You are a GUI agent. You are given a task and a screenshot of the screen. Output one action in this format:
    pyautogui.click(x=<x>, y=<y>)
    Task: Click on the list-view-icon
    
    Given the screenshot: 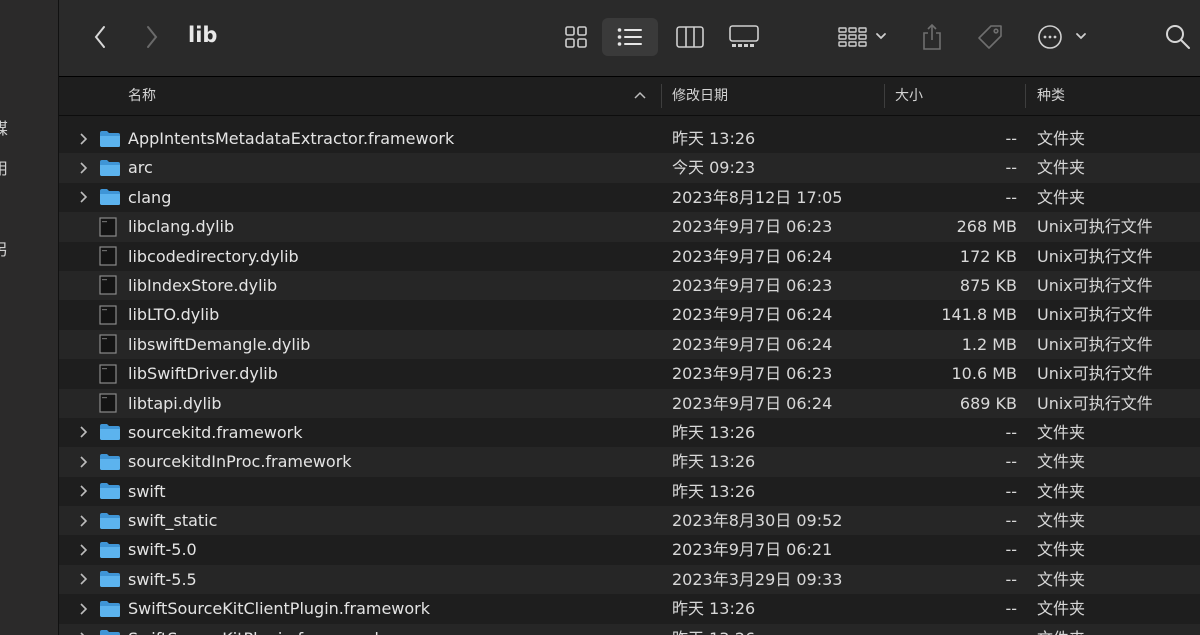 What is the action you would take?
    pyautogui.click(x=630, y=37)
    